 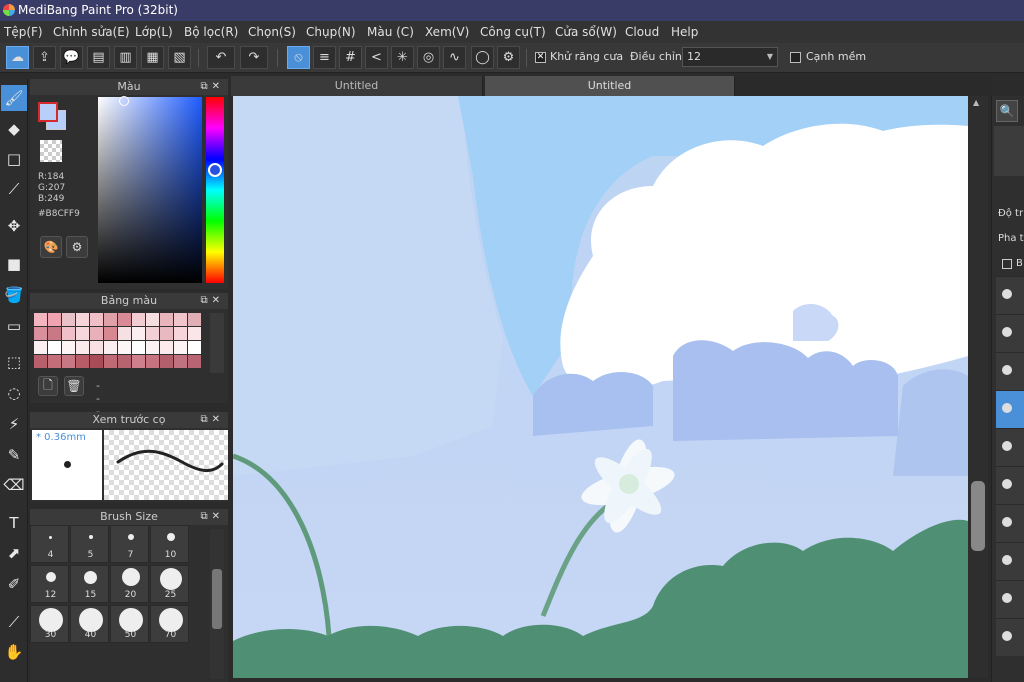 I want to click on soft-edge-checkbox, so click(x=795, y=57).